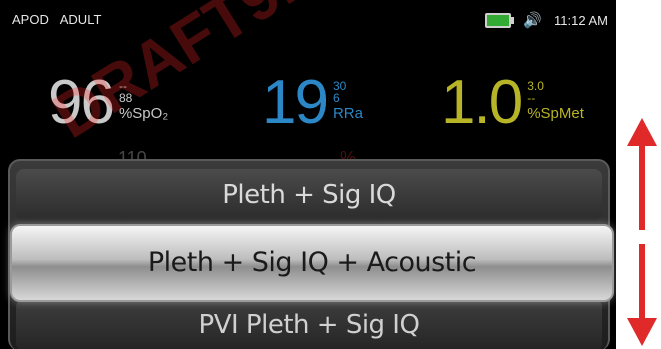  Describe the element at coordinates (555, 113) in the screenshot. I see `spmet-unit: %SpMet` at that location.